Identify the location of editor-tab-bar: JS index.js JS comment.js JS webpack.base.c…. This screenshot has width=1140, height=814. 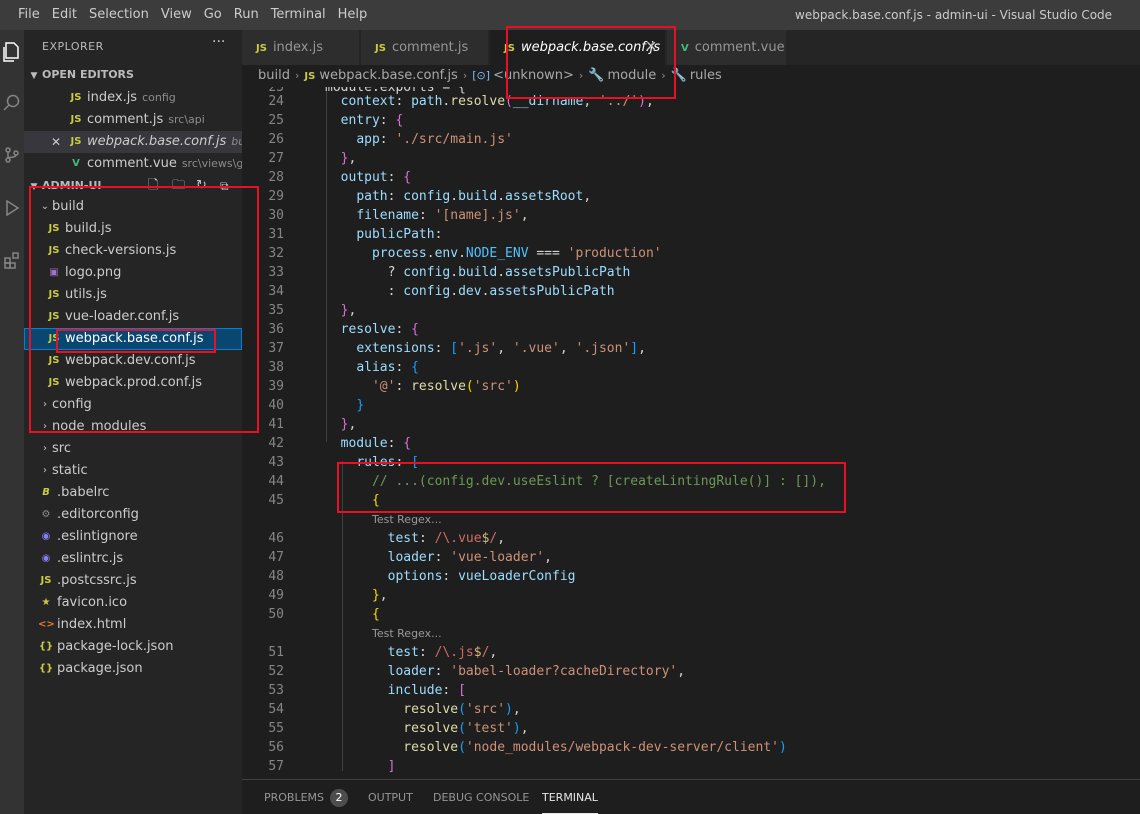
(691, 47).